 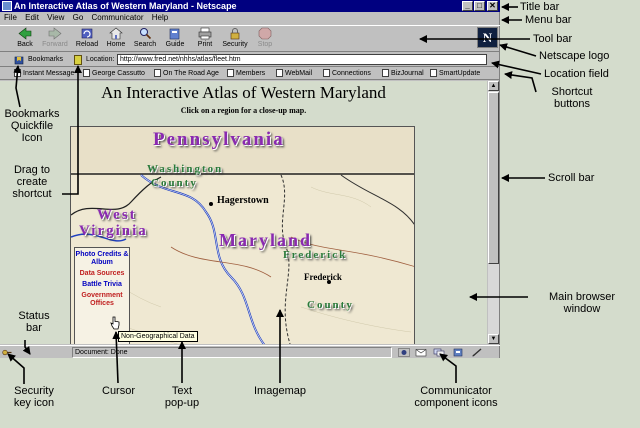 What do you see at coordinates (302, 59) in the screenshot?
I see `location-field: http://www.fred.net/nhhs/atlas/fleet.htm` at bounding box center [302, 59].